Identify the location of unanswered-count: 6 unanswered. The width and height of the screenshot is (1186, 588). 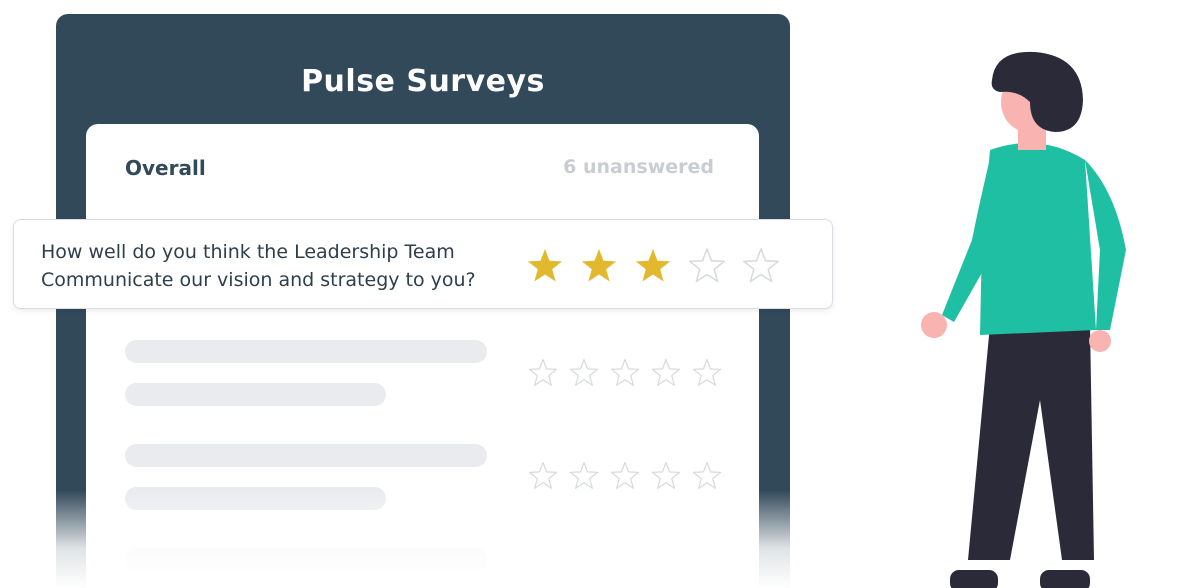
(638, 167).